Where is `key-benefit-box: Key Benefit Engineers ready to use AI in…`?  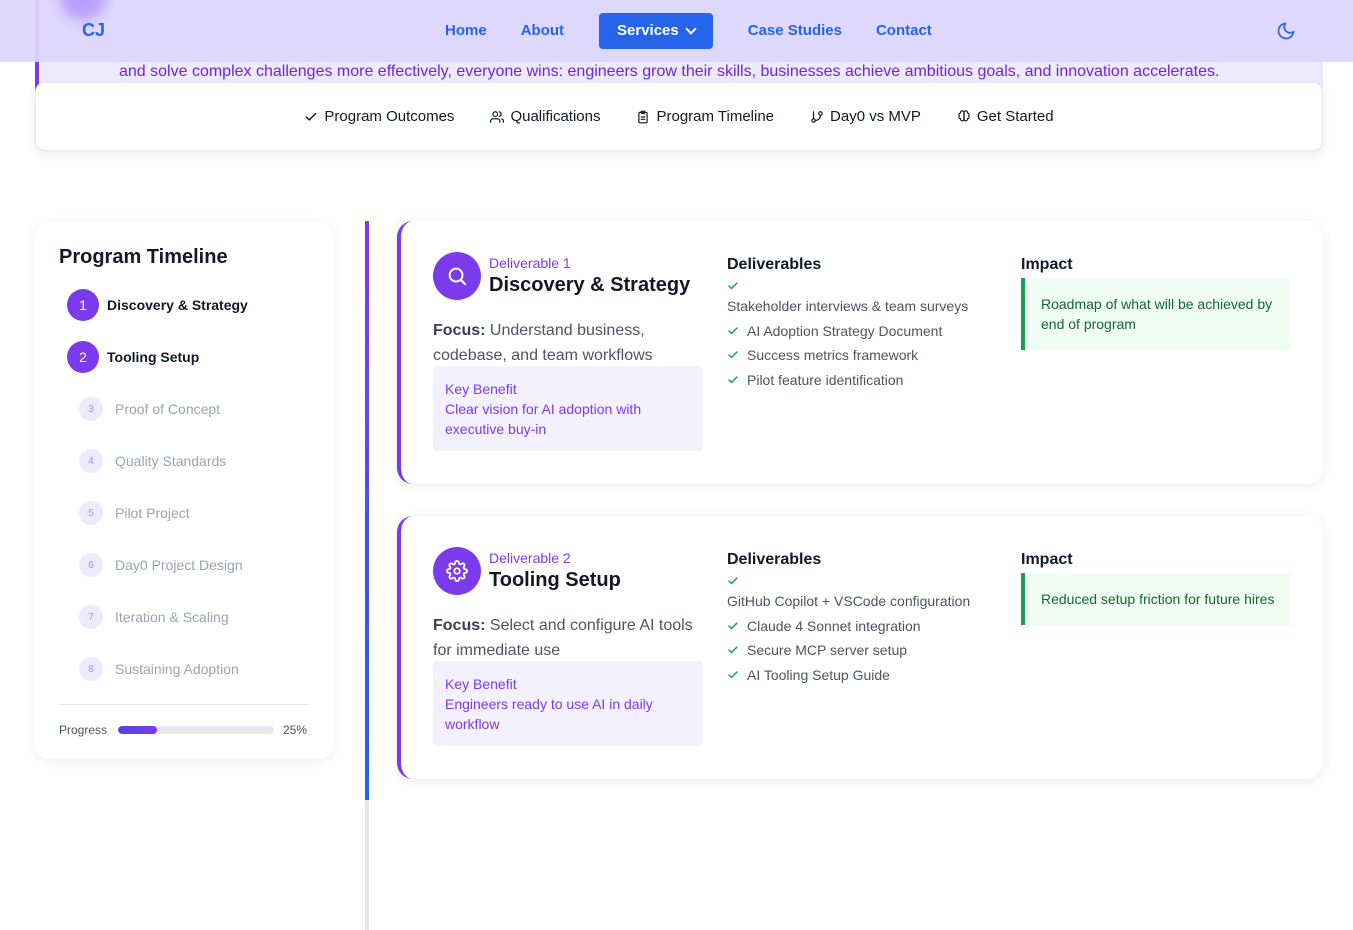 key-benefit-box: Key Benefit Engineers ready to use AI in… is located at coordinates (568, 703).